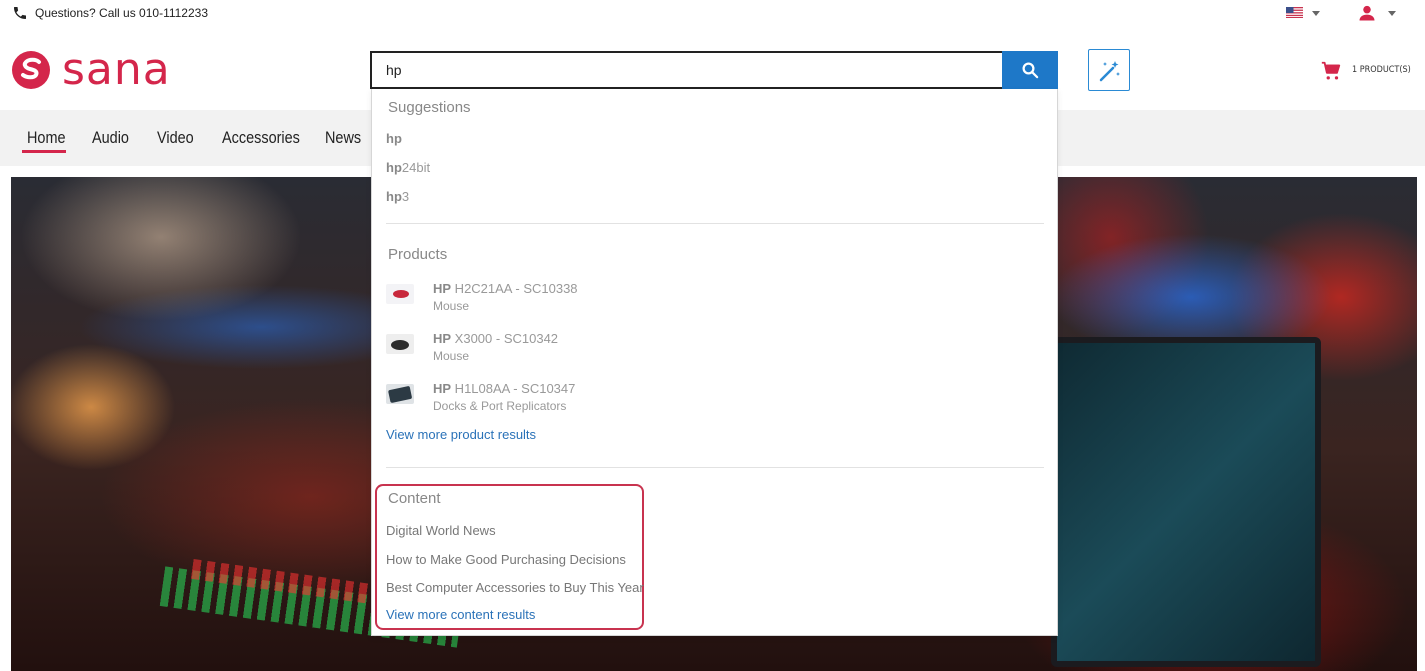 Image resolution: width=1425 pixels, height=671 pixels. Describe the element at coordinates (460, 614) in the screenshot. I see `view-more-content-link: View more content results` at that location.